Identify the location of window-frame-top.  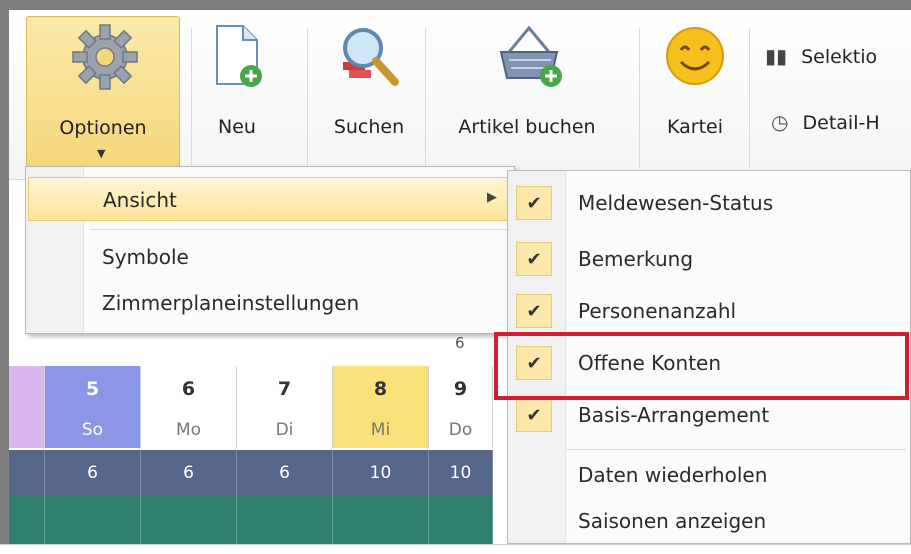
(455, 5).